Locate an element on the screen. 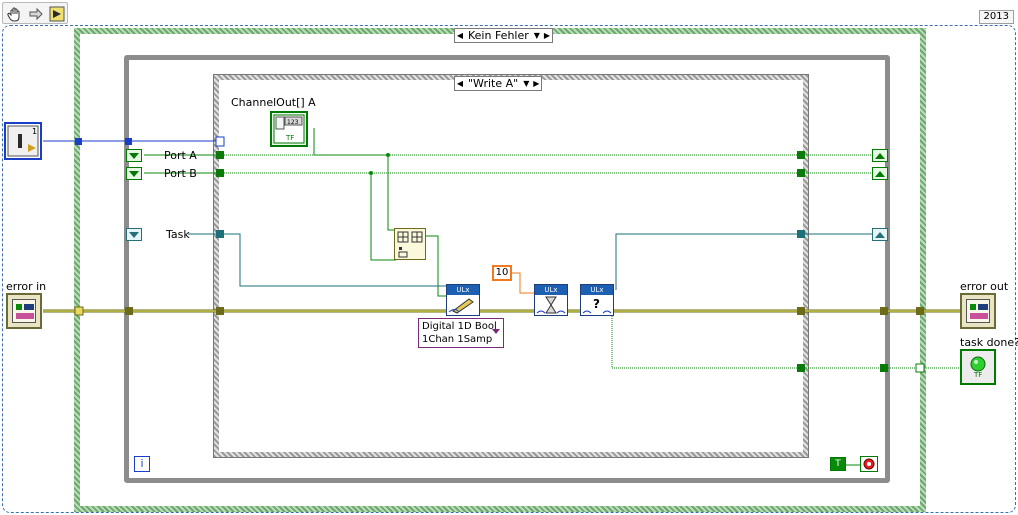  port-a-label: Port A is located at coordinates (180, 155).